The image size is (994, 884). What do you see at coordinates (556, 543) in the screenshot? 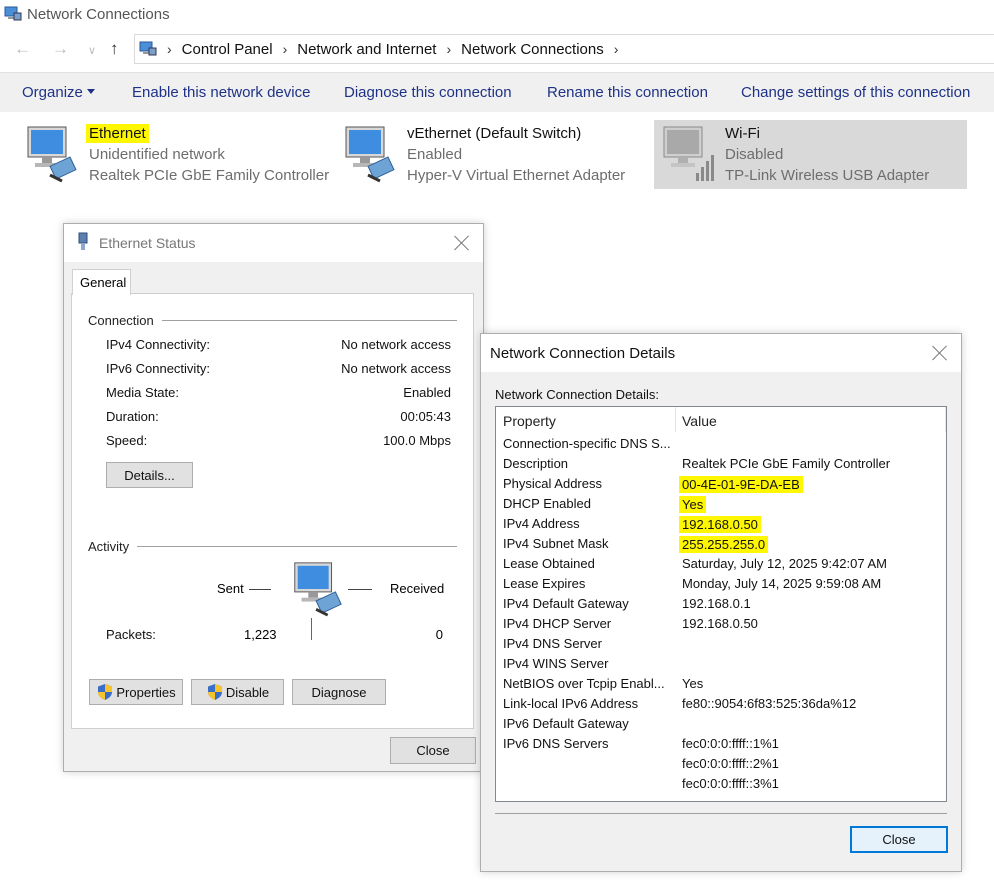
I see `row-property: IPv4 Subnet Mask` at bounding box center [556, 543].